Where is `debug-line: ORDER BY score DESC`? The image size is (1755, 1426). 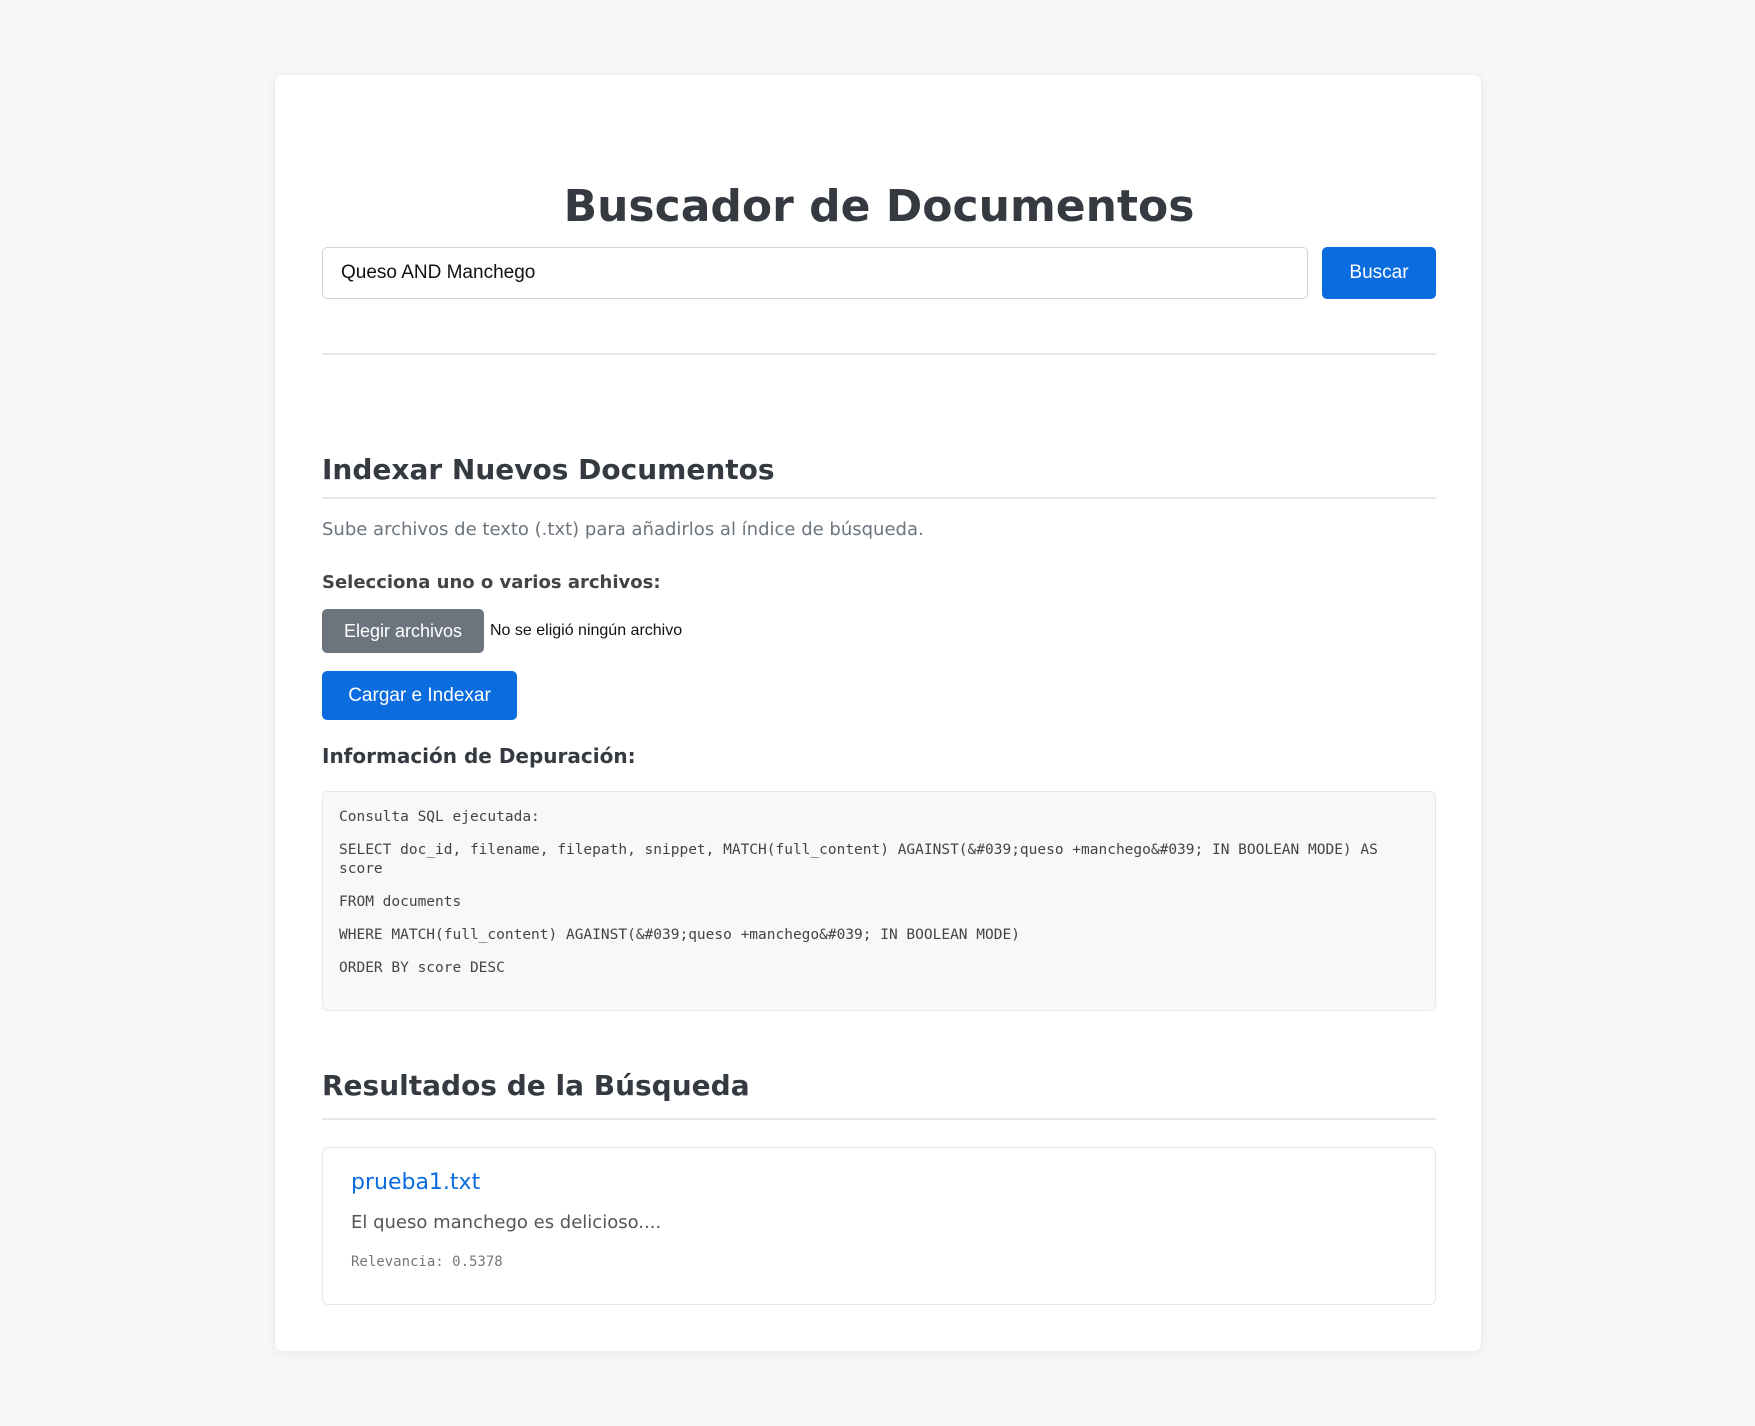 debug-line: ORDER BY score DESC is located at coordinates (422, 968).